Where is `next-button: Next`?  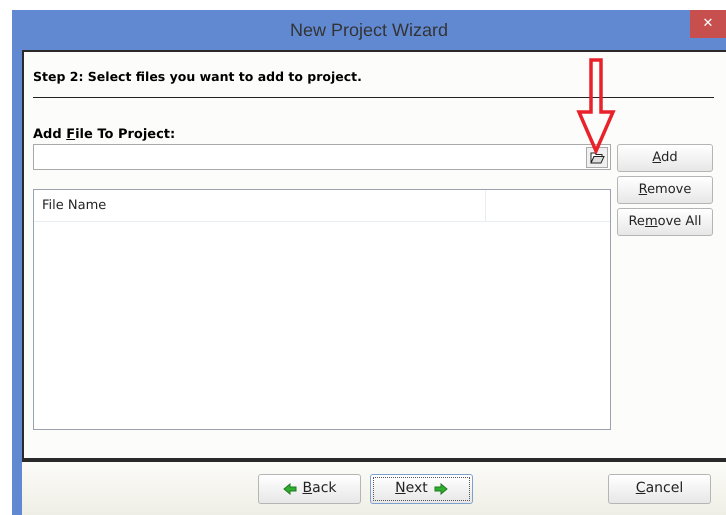 next-button: Next is located at coordinates (421, 489).